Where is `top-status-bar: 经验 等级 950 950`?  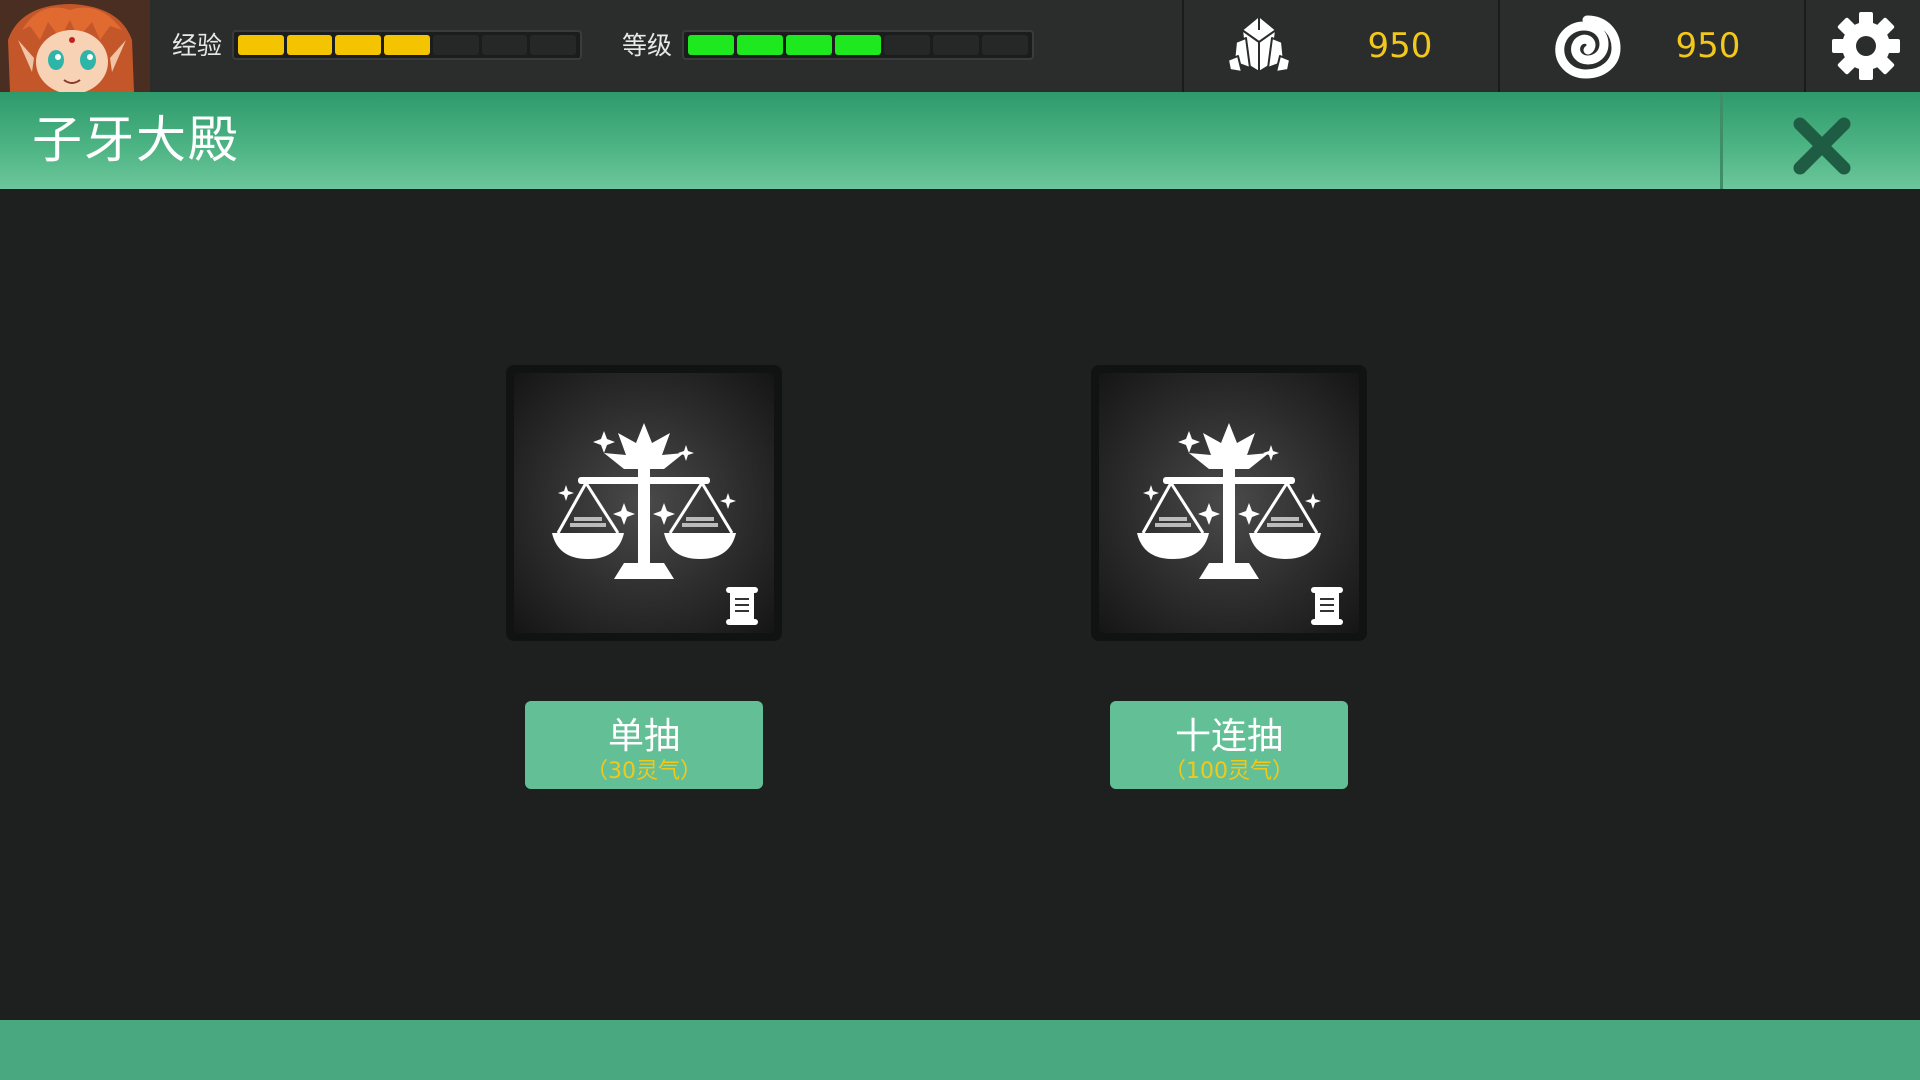 top-status-bar: 经验 等级 950 950 is located at coordinates (960, 46).